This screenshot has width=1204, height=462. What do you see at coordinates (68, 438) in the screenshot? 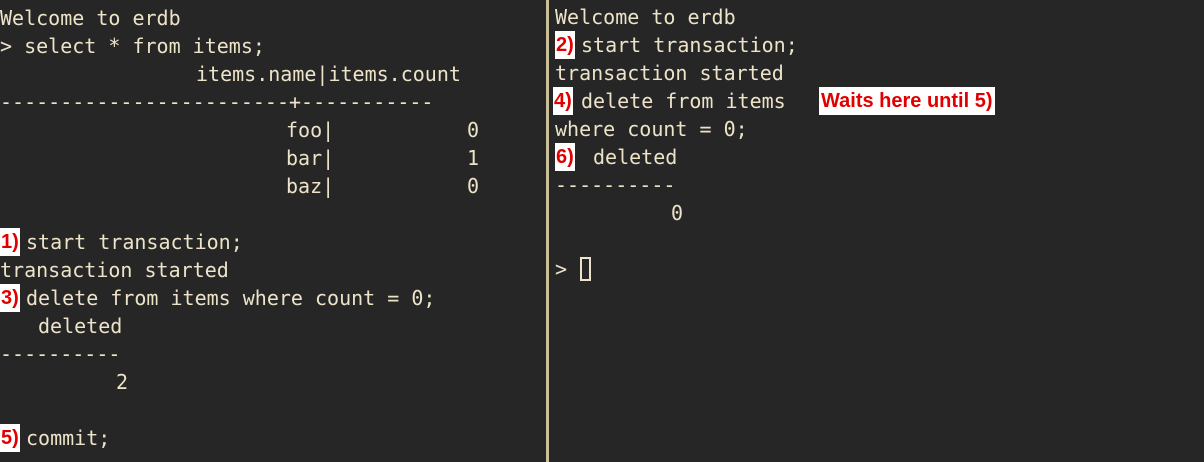
I see `commit-command: commit;` at bounding box center [68, 438].